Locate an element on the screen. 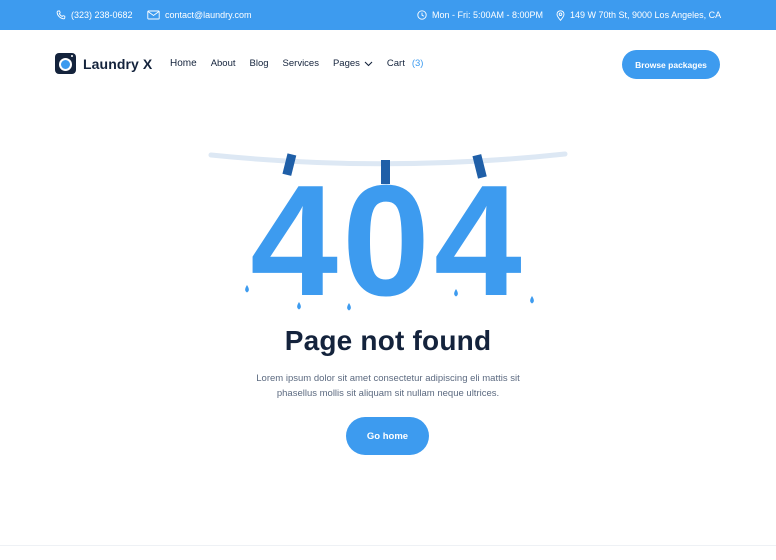 This screenshot has width=776, height=560. browse-packages-button: Browse packages is located at coordinates (671, 64).